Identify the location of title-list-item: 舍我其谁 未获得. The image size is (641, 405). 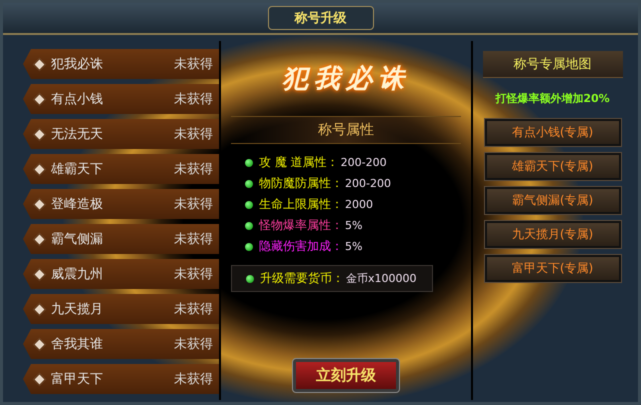
(121, 344).